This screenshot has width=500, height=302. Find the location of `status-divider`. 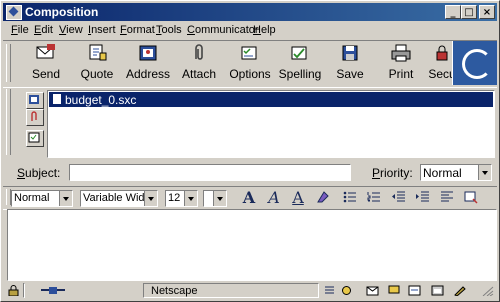

status-divider is located at coordinates (24, 290).